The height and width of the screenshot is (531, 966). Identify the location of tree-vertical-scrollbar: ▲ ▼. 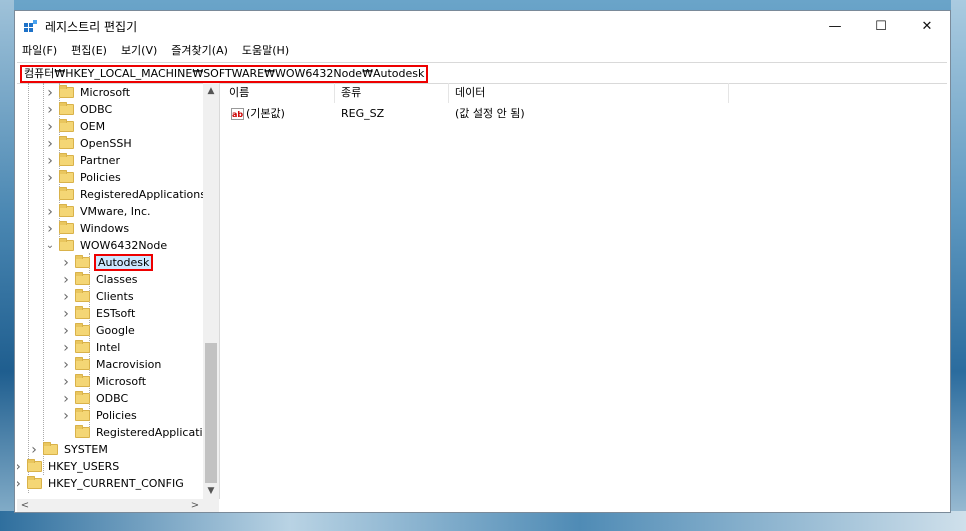
(211, 291).